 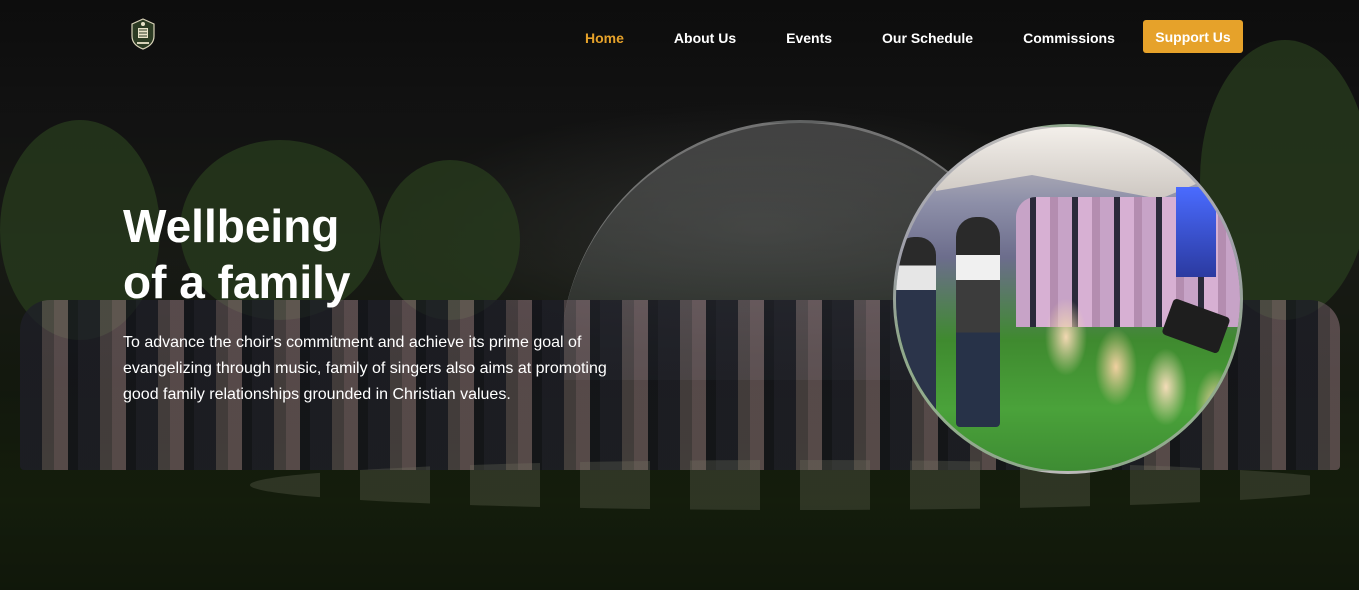 What do you see at coordinates (231, 226) in the screenshot?
I see `hero-title-line-1: Wellbeing` at bounding box center [231, 226].